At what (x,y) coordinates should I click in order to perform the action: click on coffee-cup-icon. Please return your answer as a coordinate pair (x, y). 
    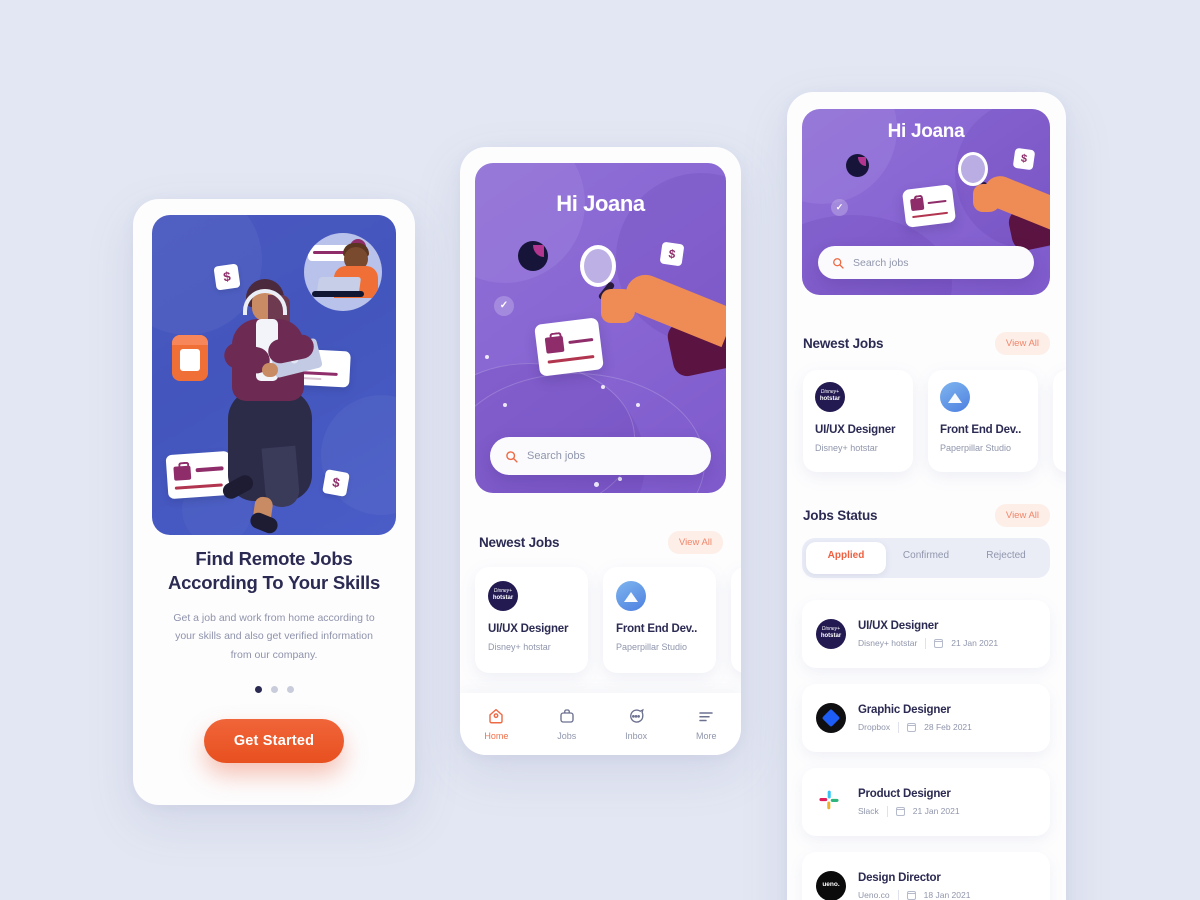
    Looking at the image, I should click on (190, 358).